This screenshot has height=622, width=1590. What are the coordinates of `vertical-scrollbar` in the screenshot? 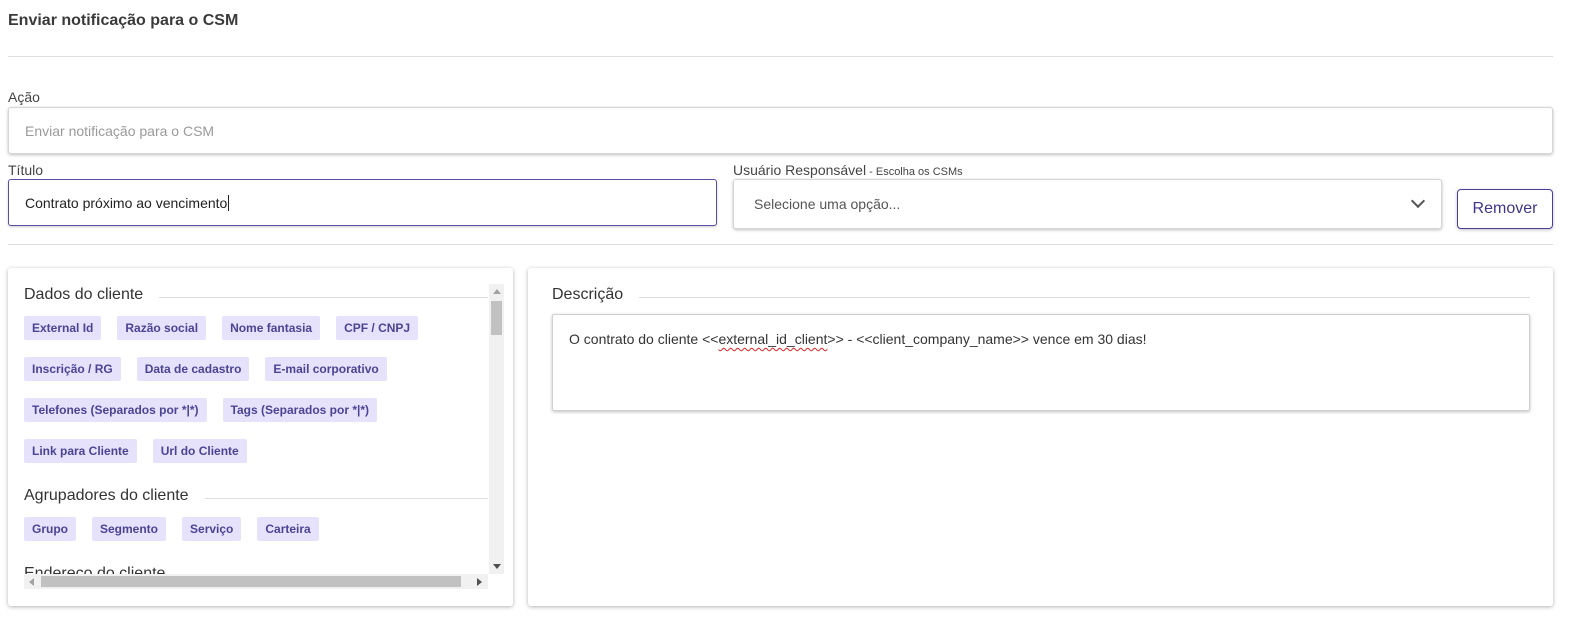 It's located at (496, 429).